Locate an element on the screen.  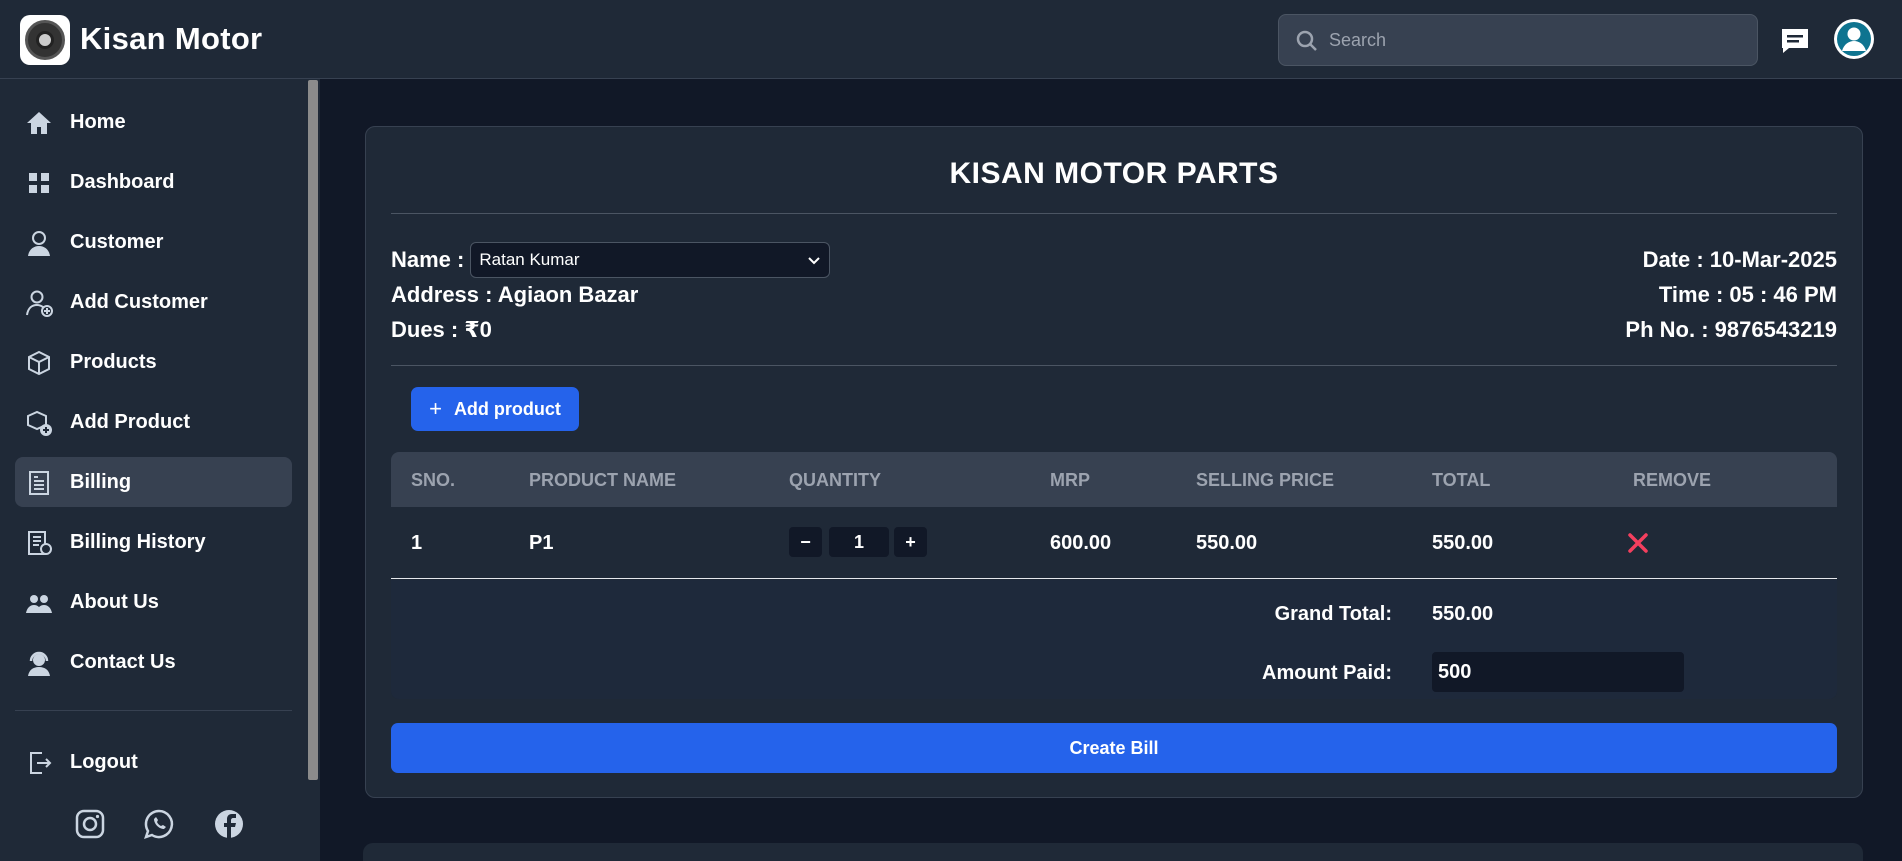
chevron-down-icon is located at coordinates (814, 260).